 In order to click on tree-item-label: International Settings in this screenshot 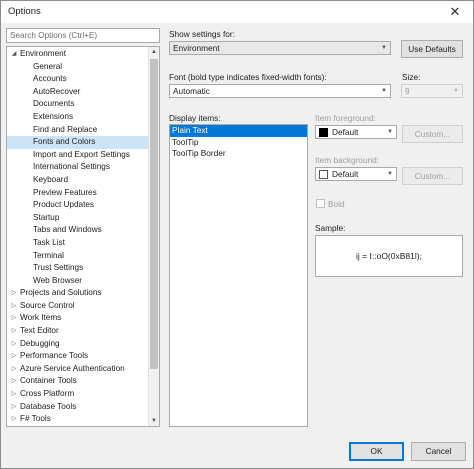, I will do `click(71, 167)`.